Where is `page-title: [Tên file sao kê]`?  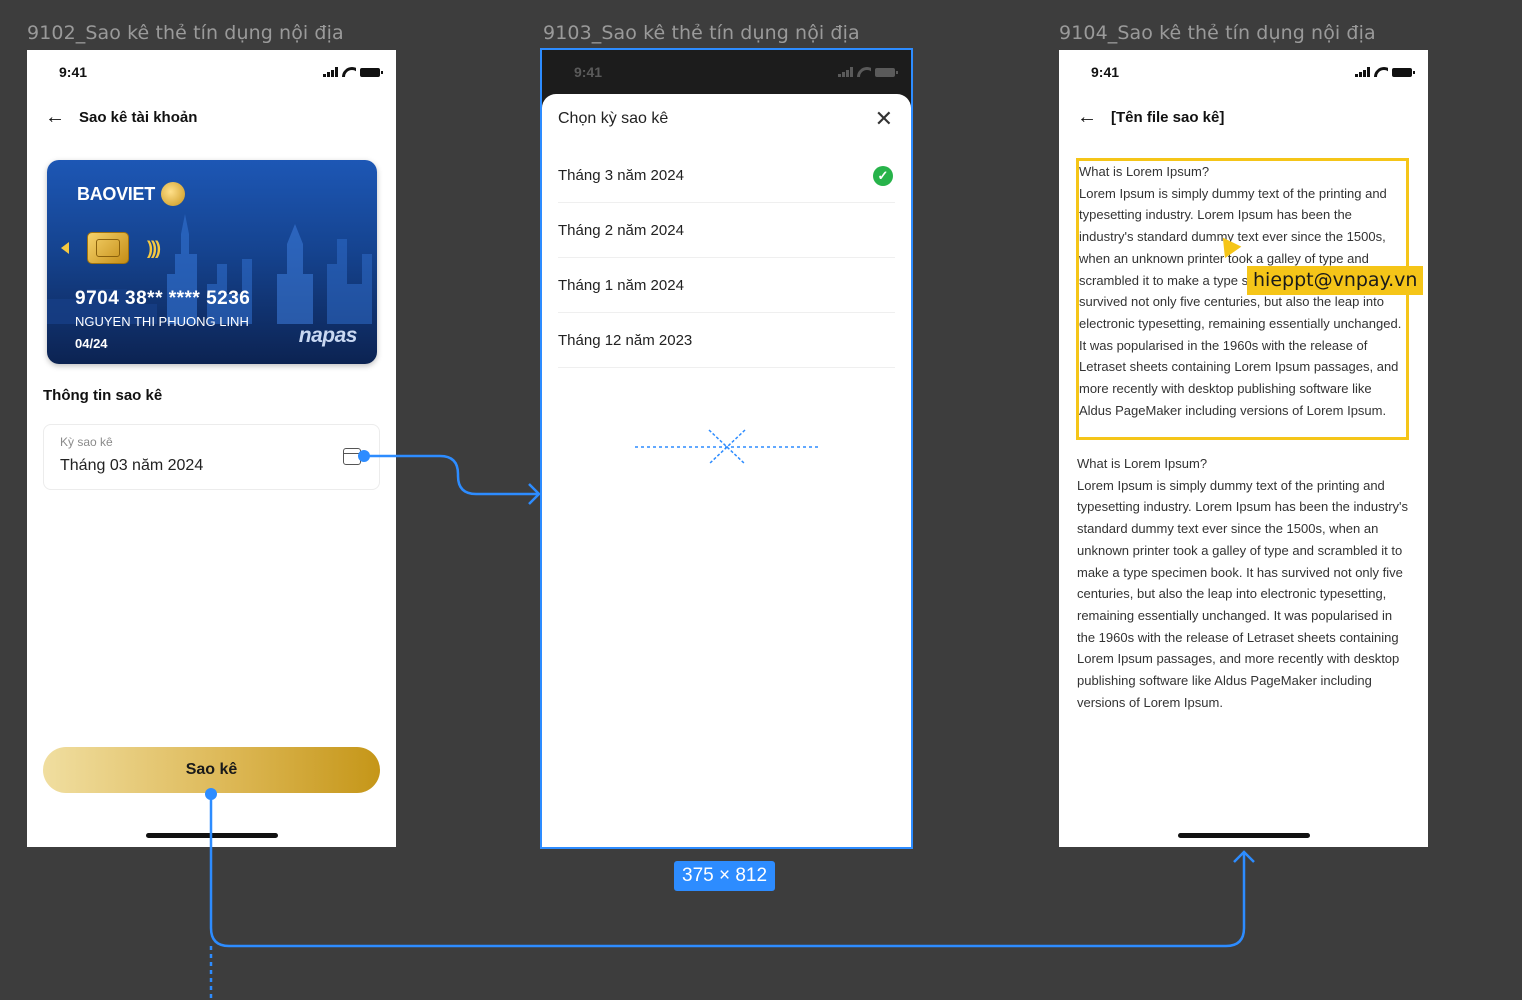 page-title: [Tên file sao kê] is located at coordinates (1168, 117).